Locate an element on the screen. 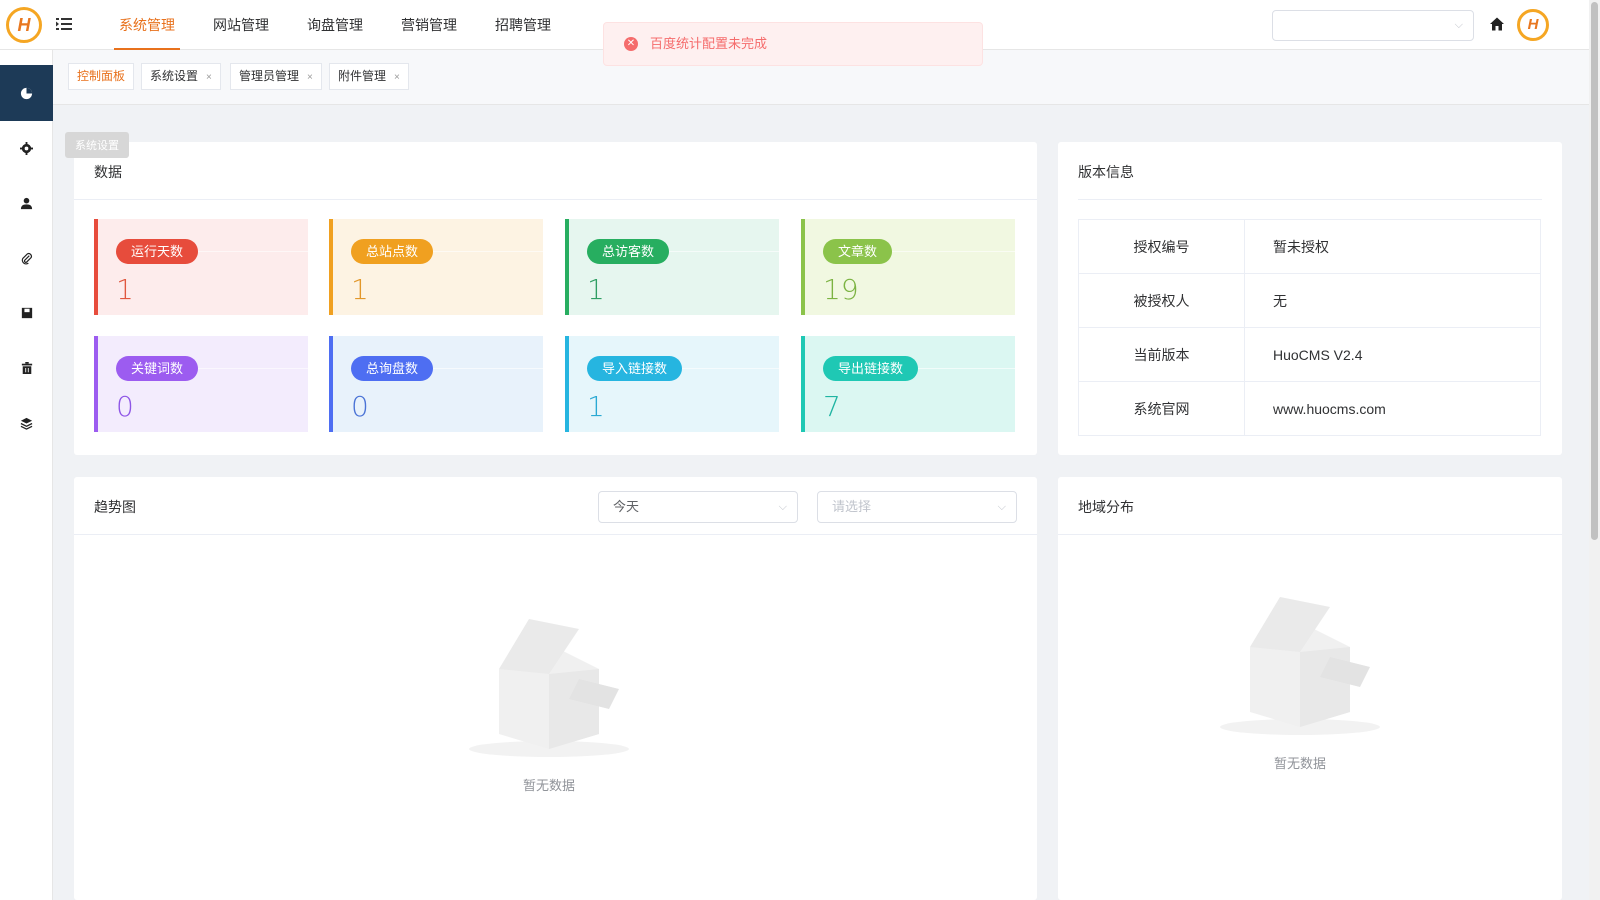 The image size is (1600, 900). logo: H is located at coordinates (24, 25).